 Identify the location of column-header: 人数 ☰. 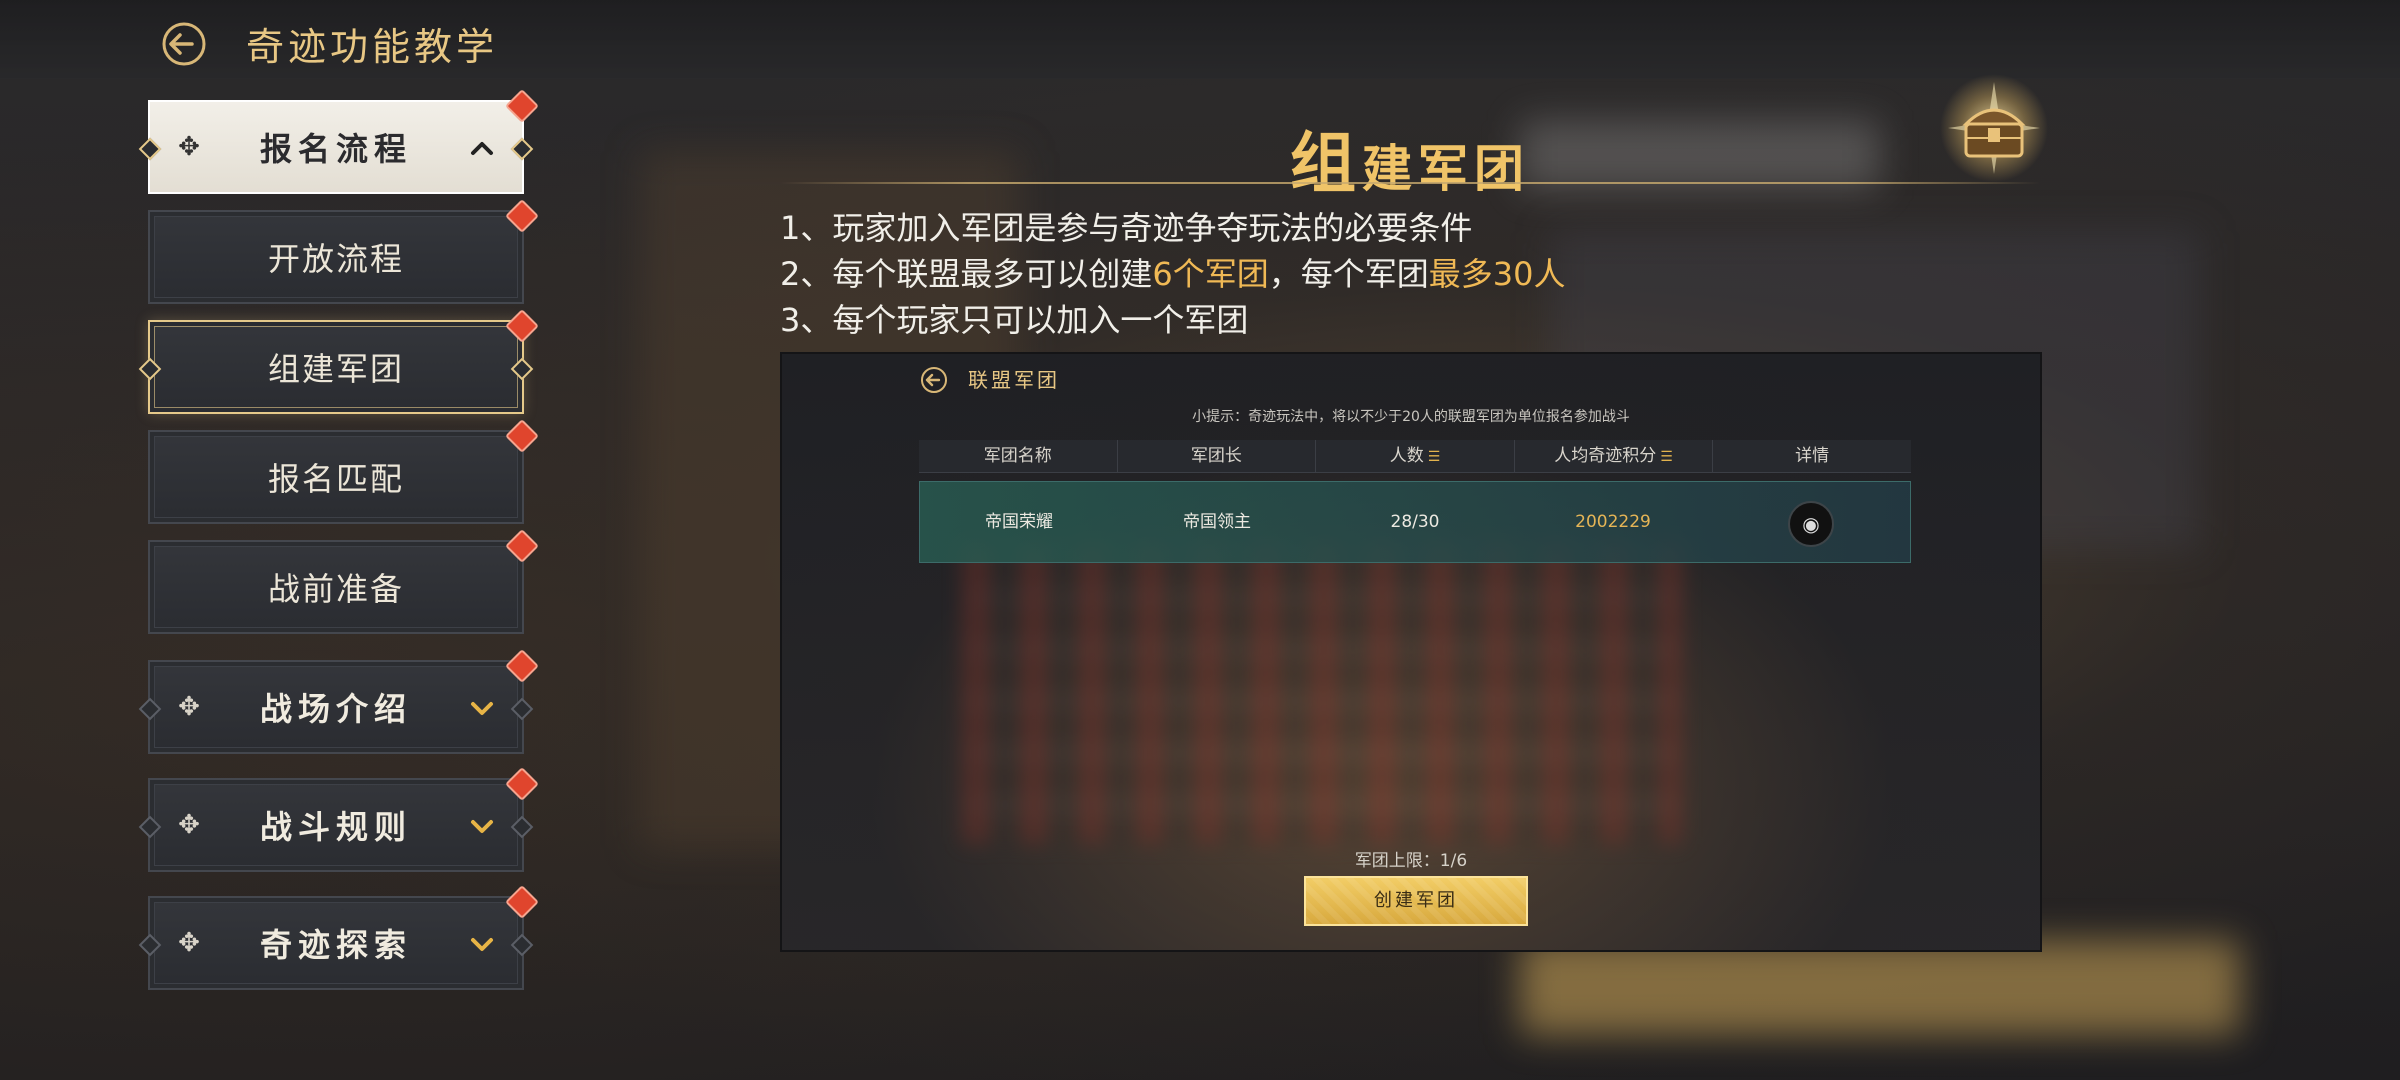
(1415, 456).